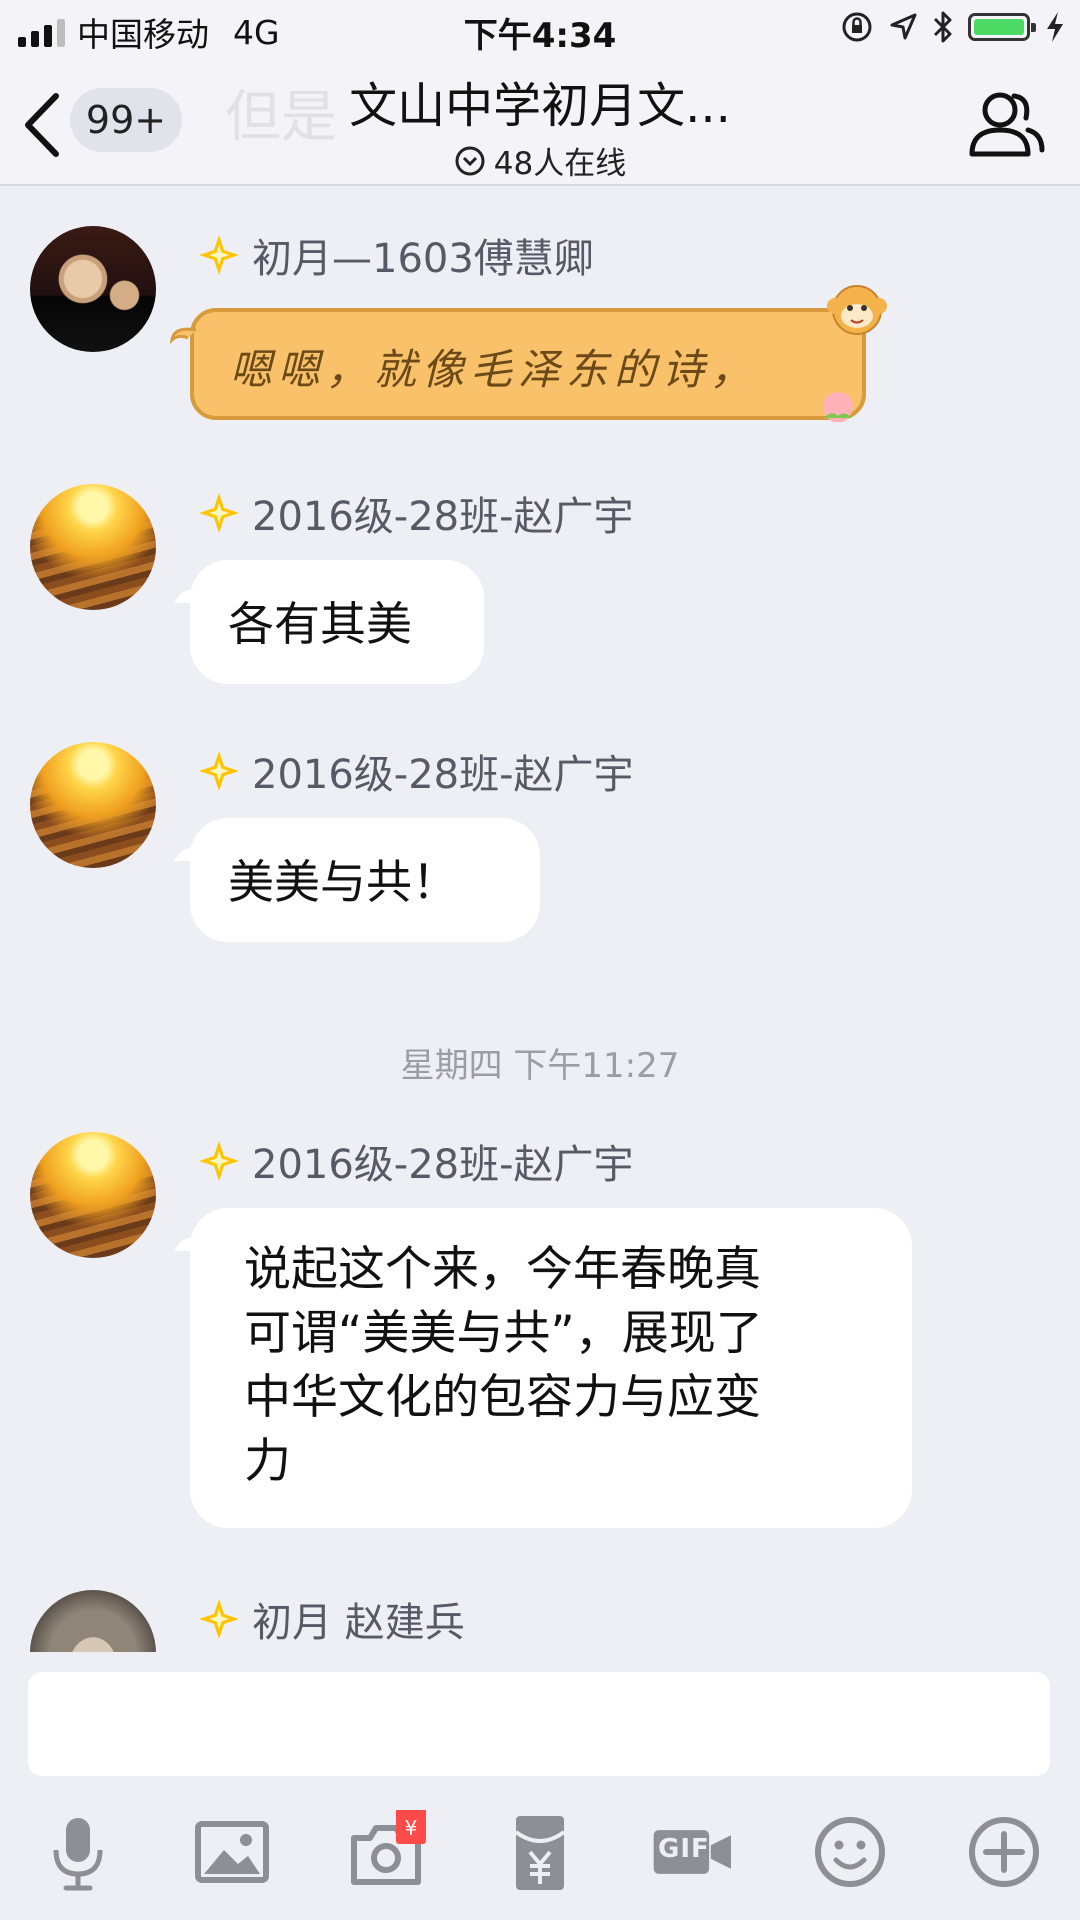  I want to click on message-bubble: 说起这个来，今年春晚真 可谓“美美与共”，展现了 中华文化的包容力与应变 力, so click(551, 1368).